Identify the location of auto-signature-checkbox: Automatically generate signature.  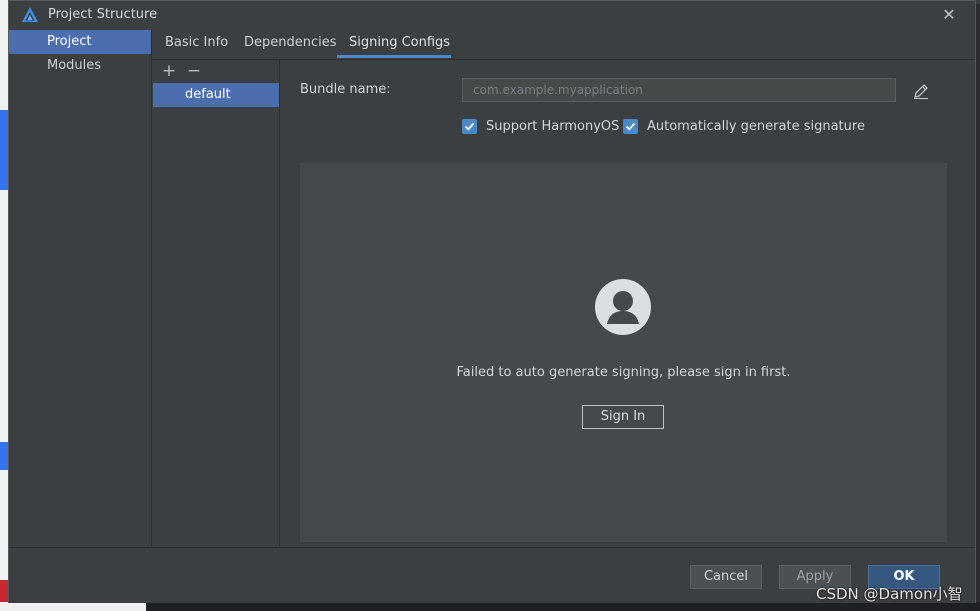
(744, 126).